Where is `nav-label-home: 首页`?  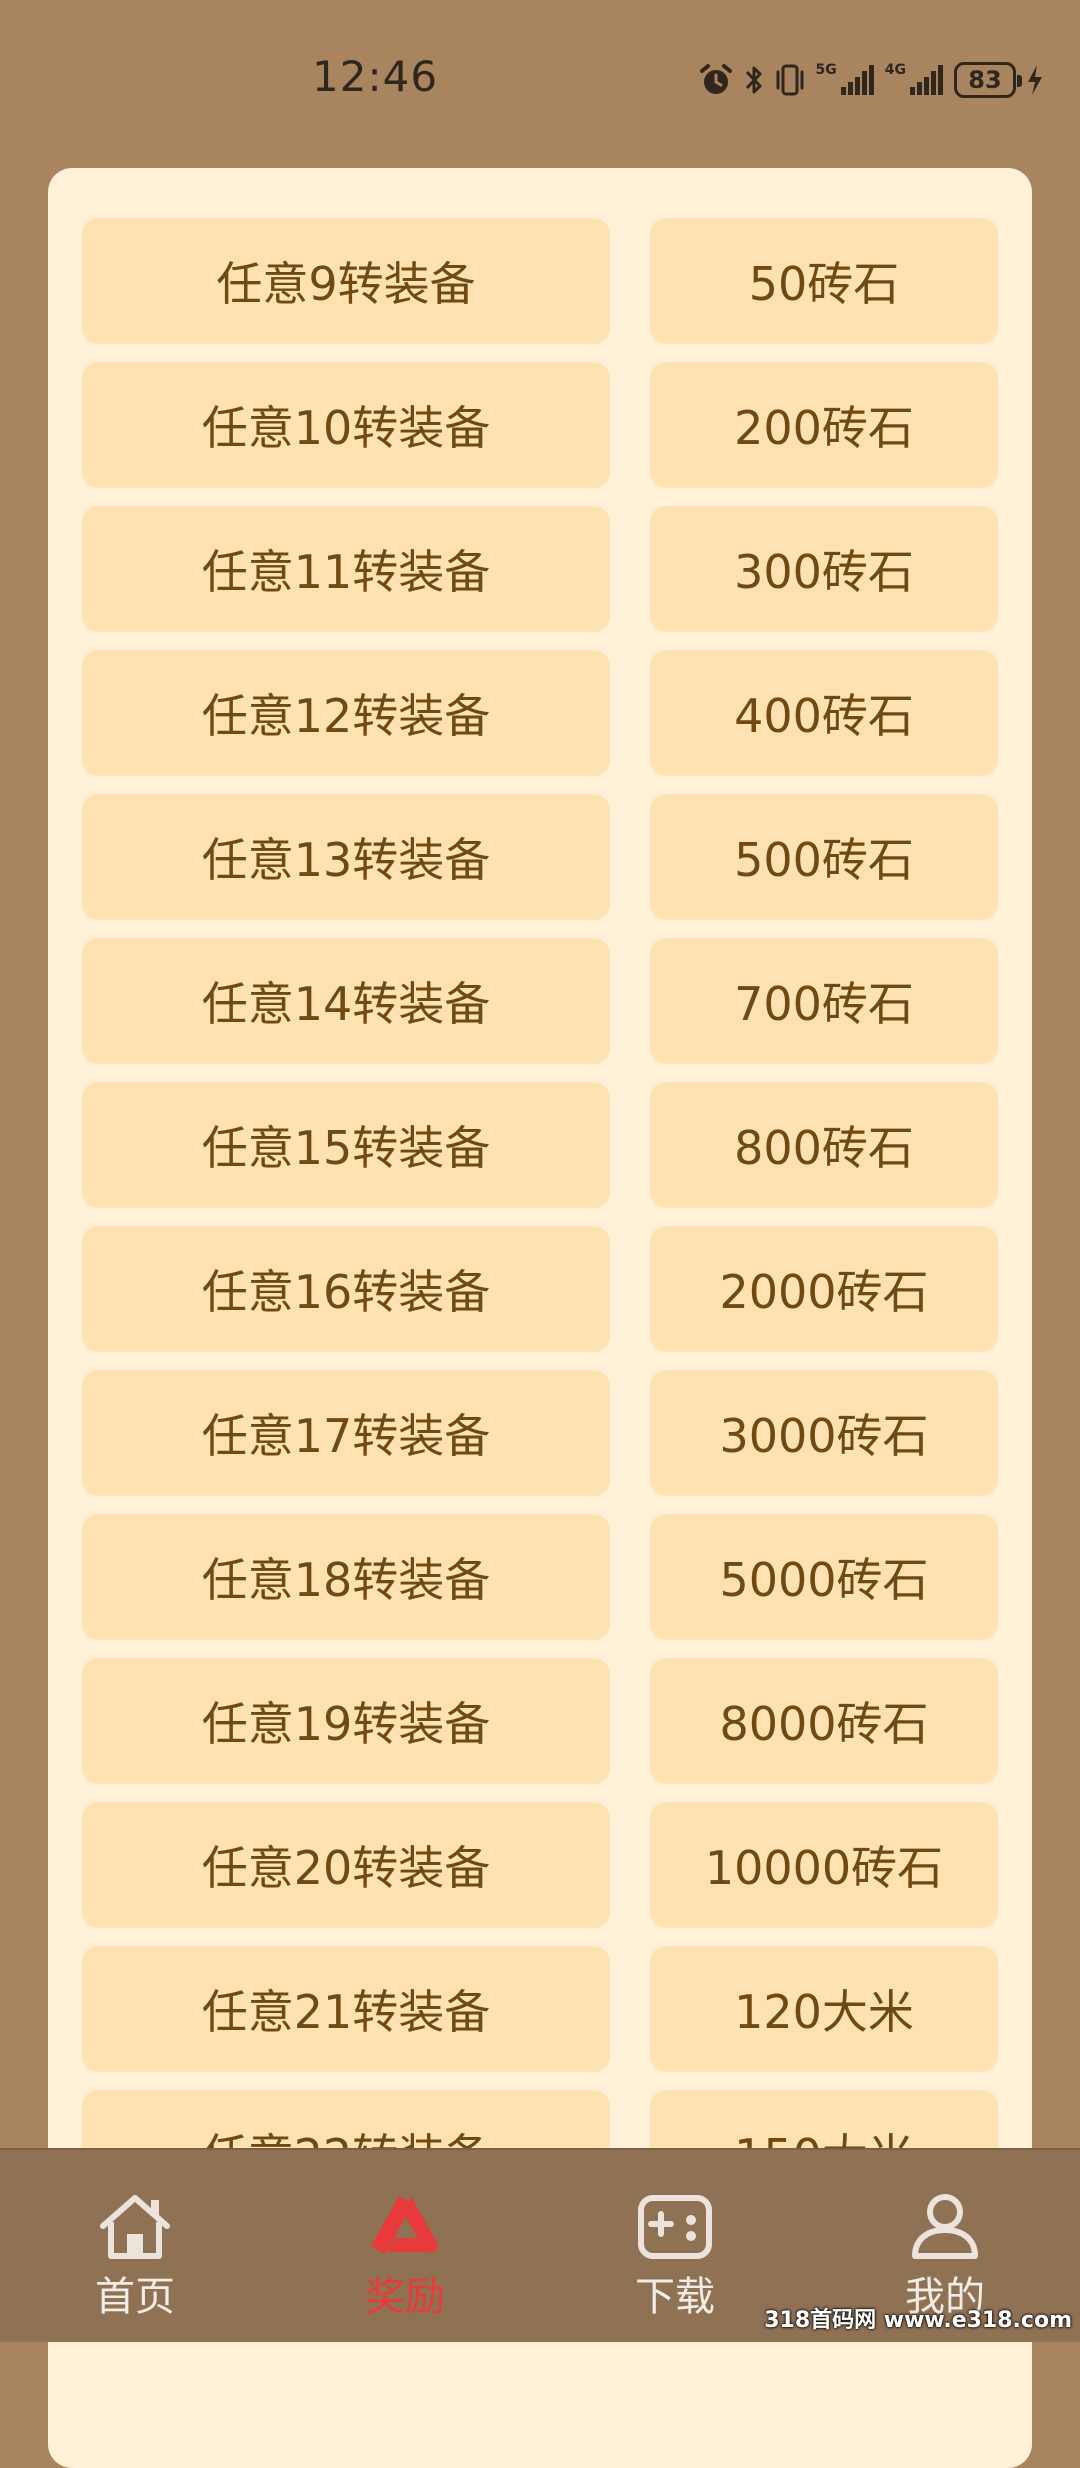
nav-label-home: 首页 is located at coordinates (135, 2297).